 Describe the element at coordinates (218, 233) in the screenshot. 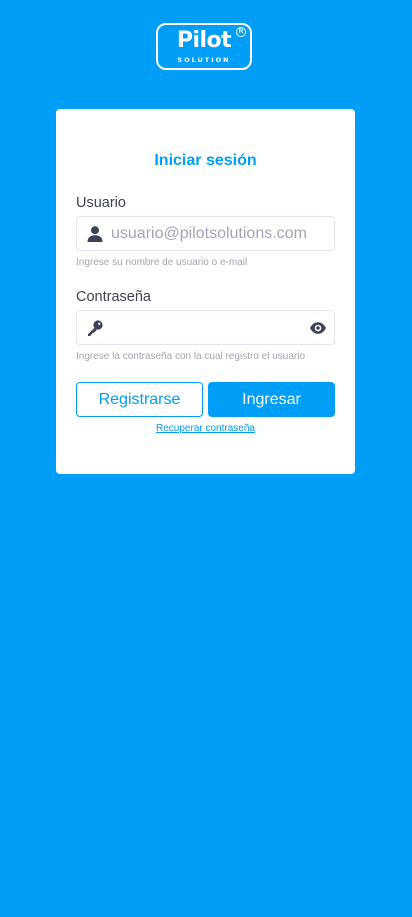

I see `username-input` at that location.